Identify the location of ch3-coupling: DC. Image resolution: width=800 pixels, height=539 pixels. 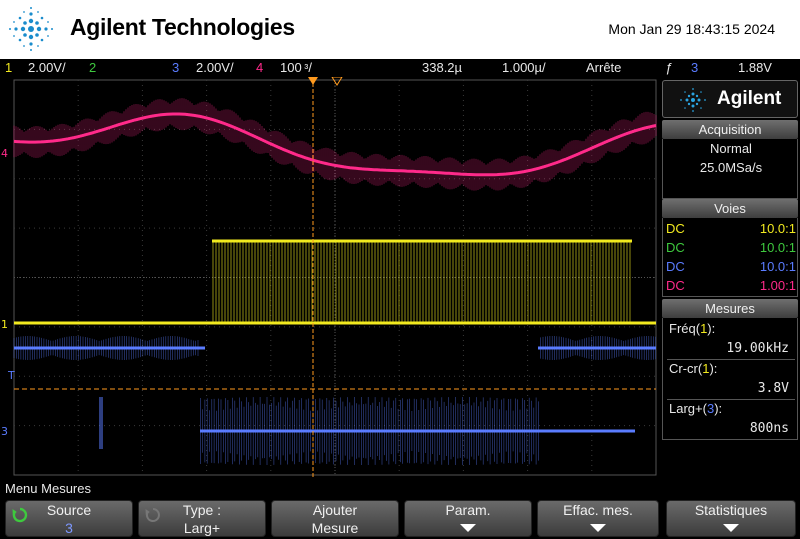
(675, 266).